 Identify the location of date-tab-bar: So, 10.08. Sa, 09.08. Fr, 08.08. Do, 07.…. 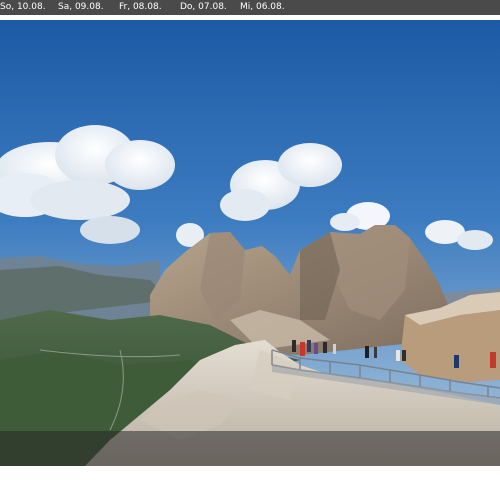
(250, 7).